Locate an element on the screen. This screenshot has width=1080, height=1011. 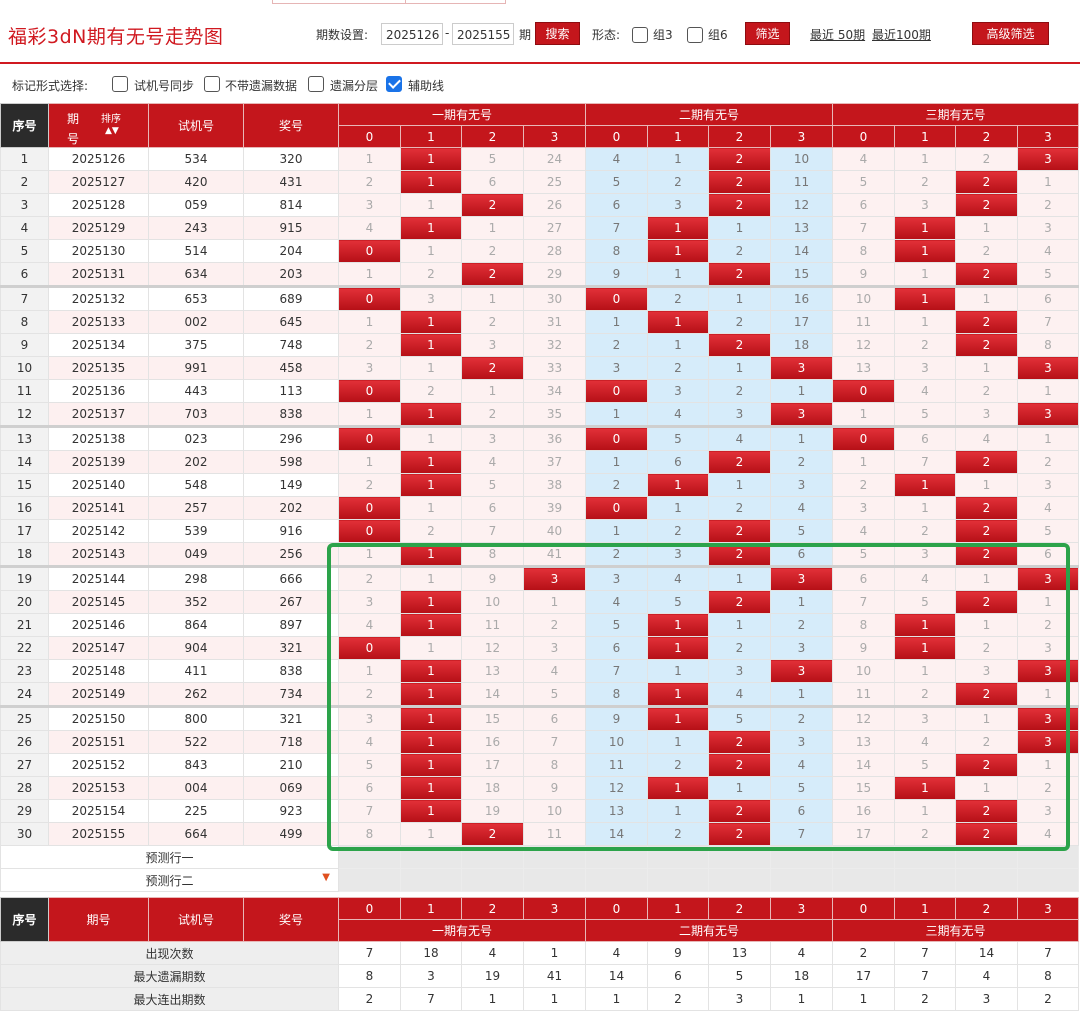
trend-cell: 29 is located at coordinates (554, 274).